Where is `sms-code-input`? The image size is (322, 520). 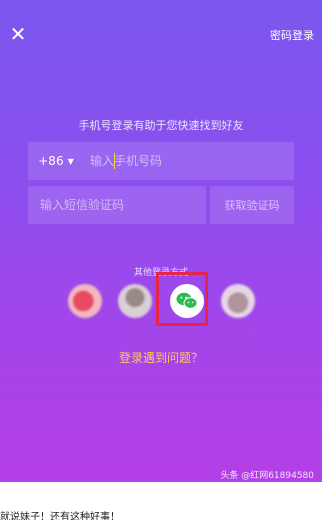
sms-code-input is located at coordinates (117, 205).